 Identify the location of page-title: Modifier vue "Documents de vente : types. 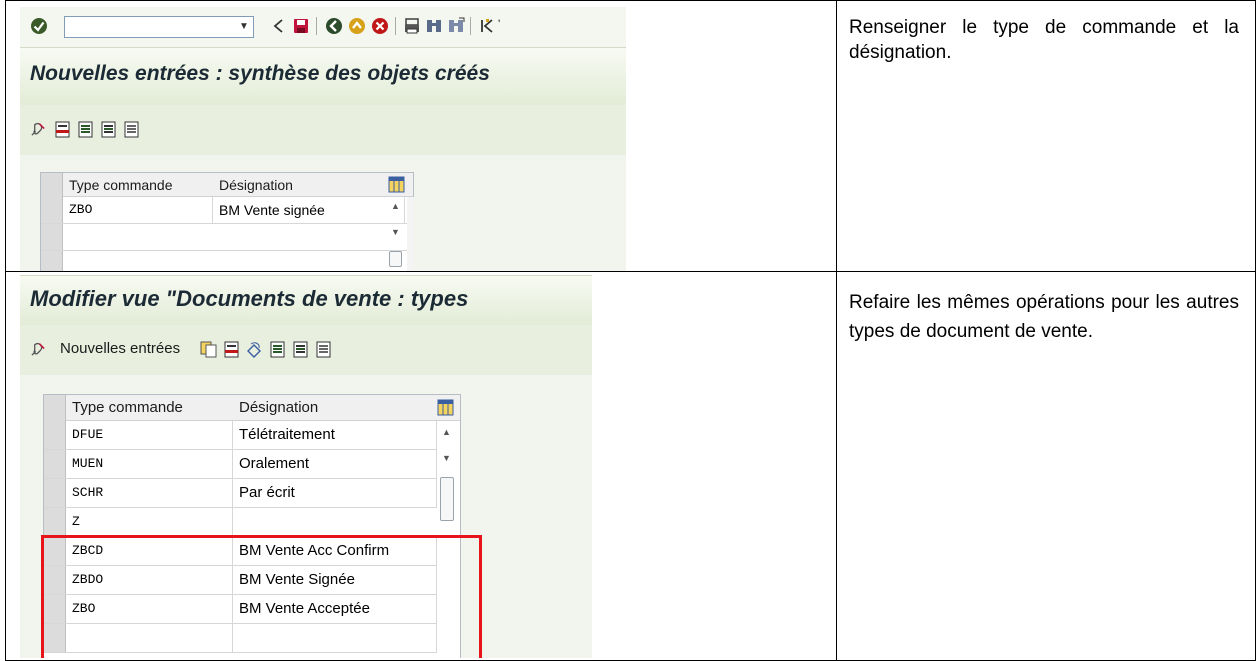
(249, 298).